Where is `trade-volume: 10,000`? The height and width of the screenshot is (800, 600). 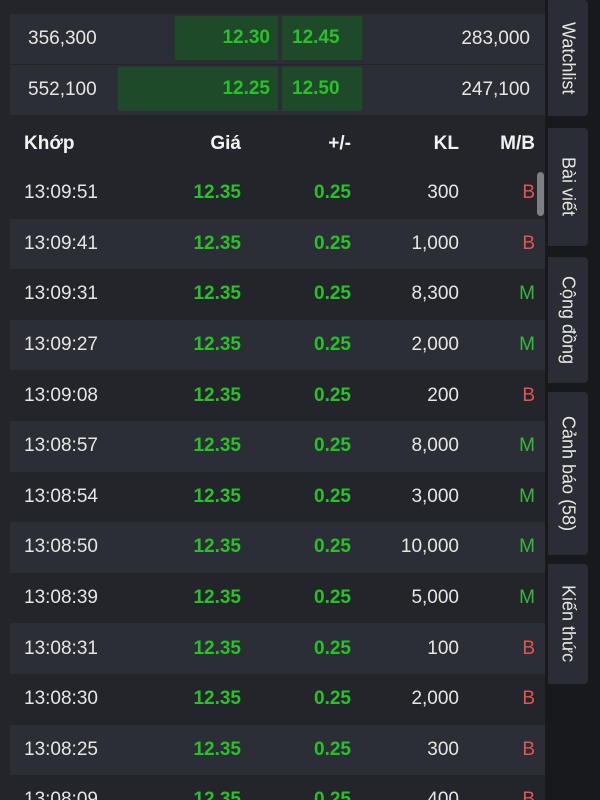 trade-volume: 10,000 is located at coordinates (429, 547).